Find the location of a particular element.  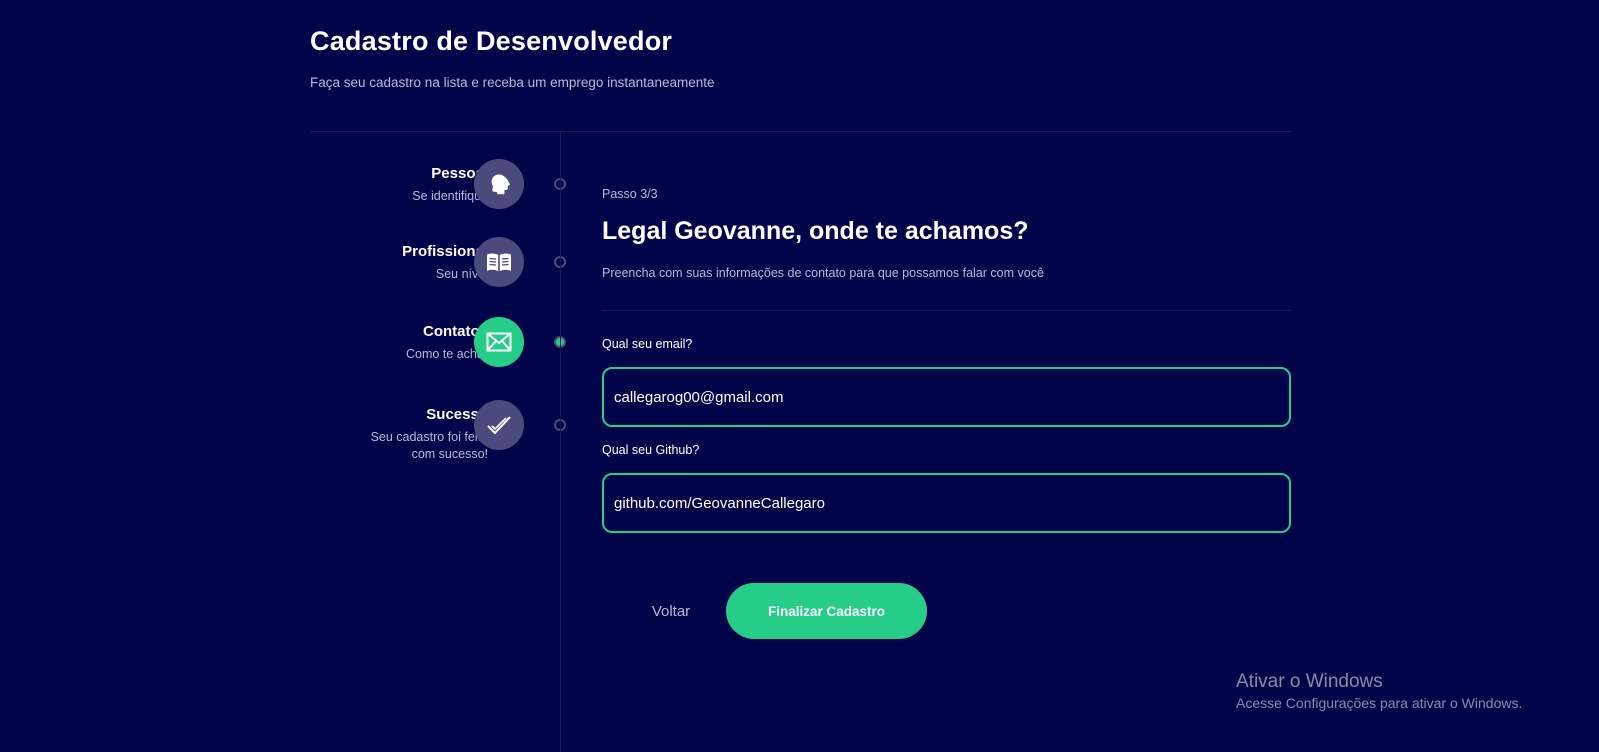

step-description: Seu cadastro foi feito com sucesso! is located at coordinates (429, 445).